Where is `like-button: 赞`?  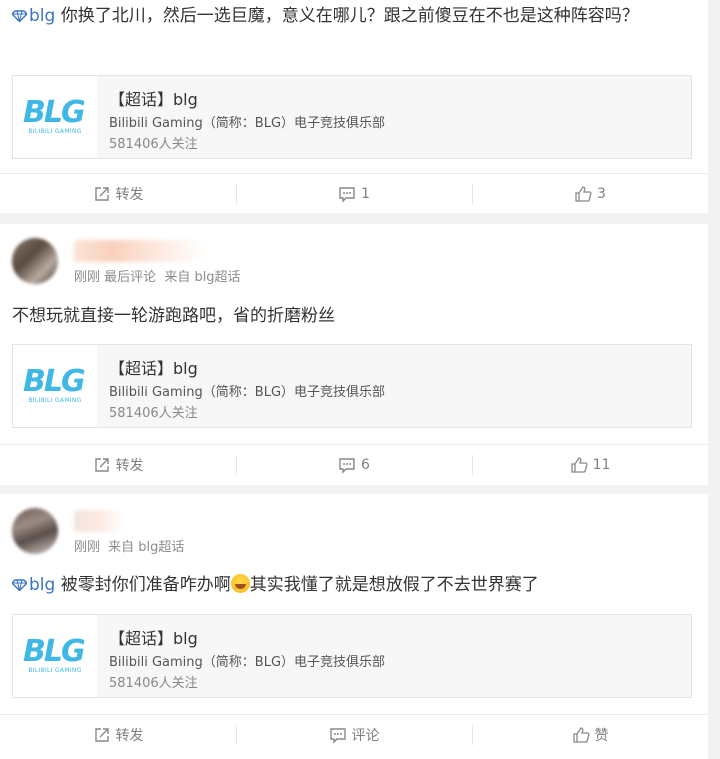 like-button: 赞 is located at coordinates (590, 735).